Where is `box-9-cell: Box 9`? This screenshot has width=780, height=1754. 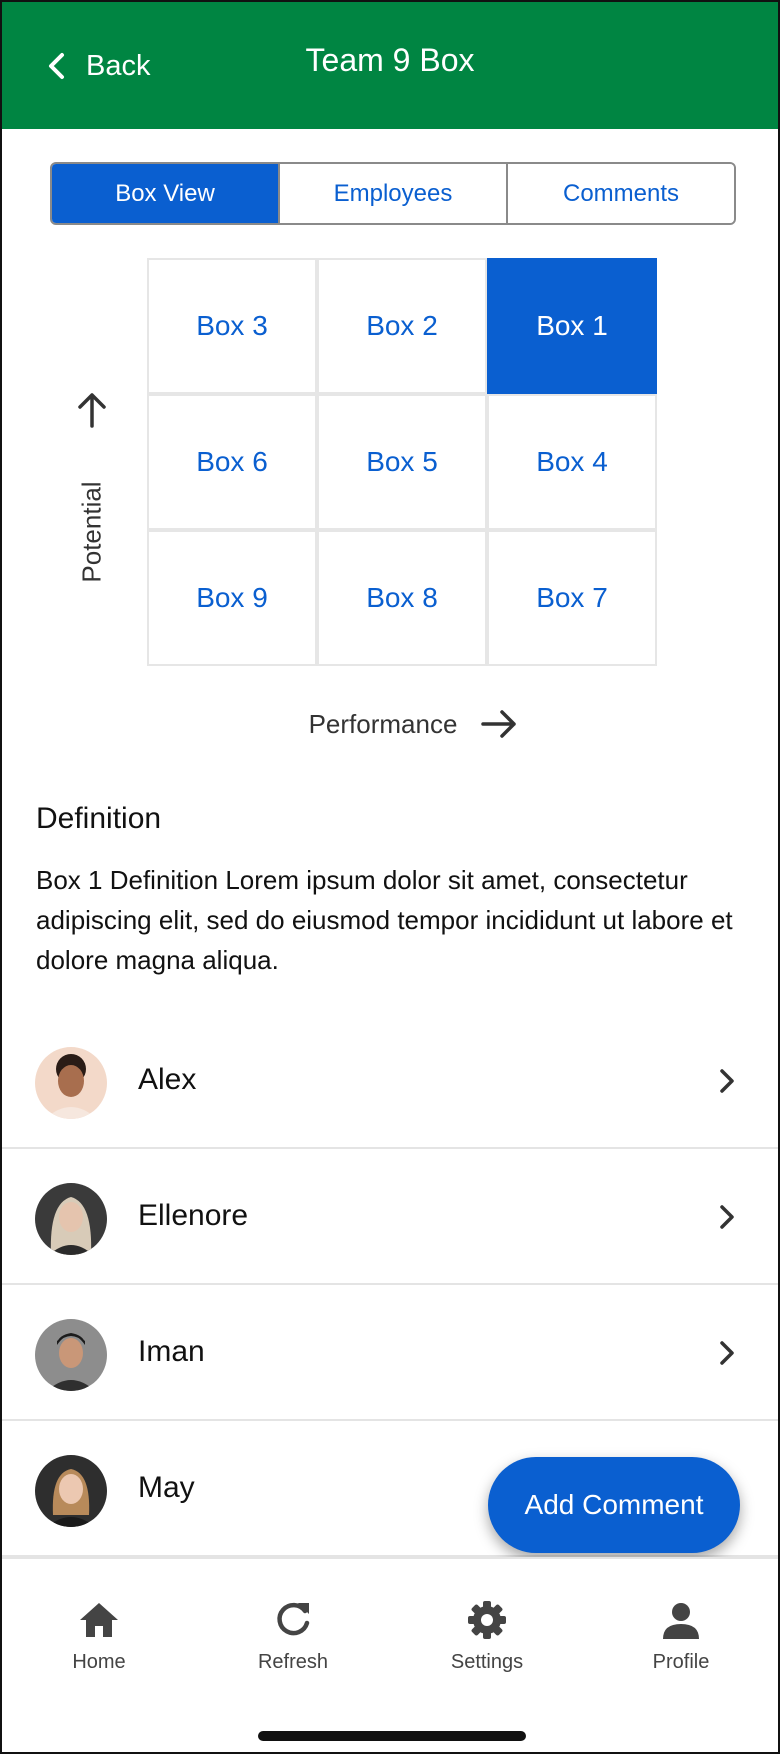
box-9-cell: Box 9 is located at coordinates (232, 598).